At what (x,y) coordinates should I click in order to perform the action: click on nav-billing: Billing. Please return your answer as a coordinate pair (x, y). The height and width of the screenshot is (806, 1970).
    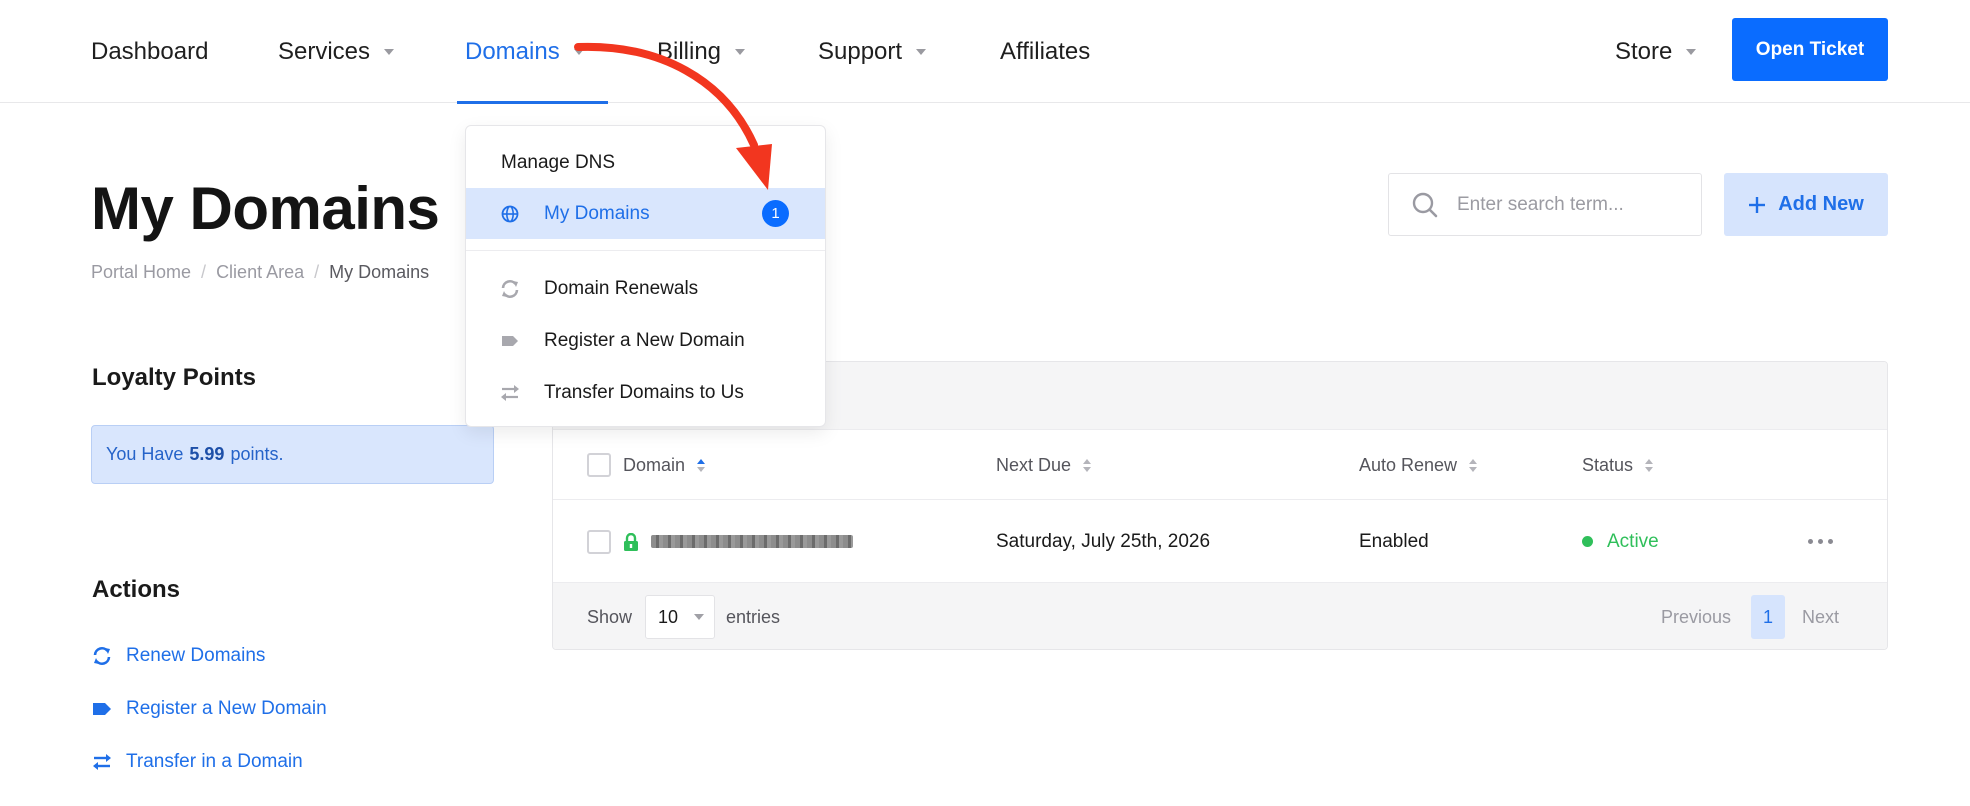
    Looking at the image, I should click on (701, 51).